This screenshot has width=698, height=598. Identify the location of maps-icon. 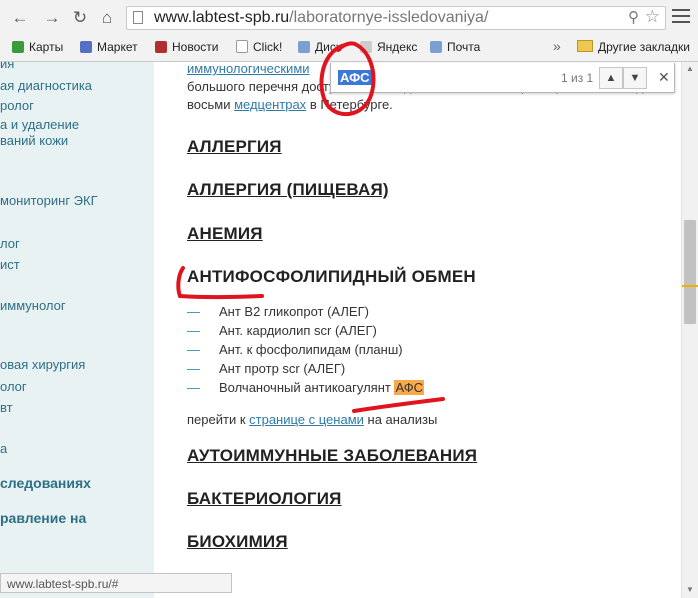
(18, 47).